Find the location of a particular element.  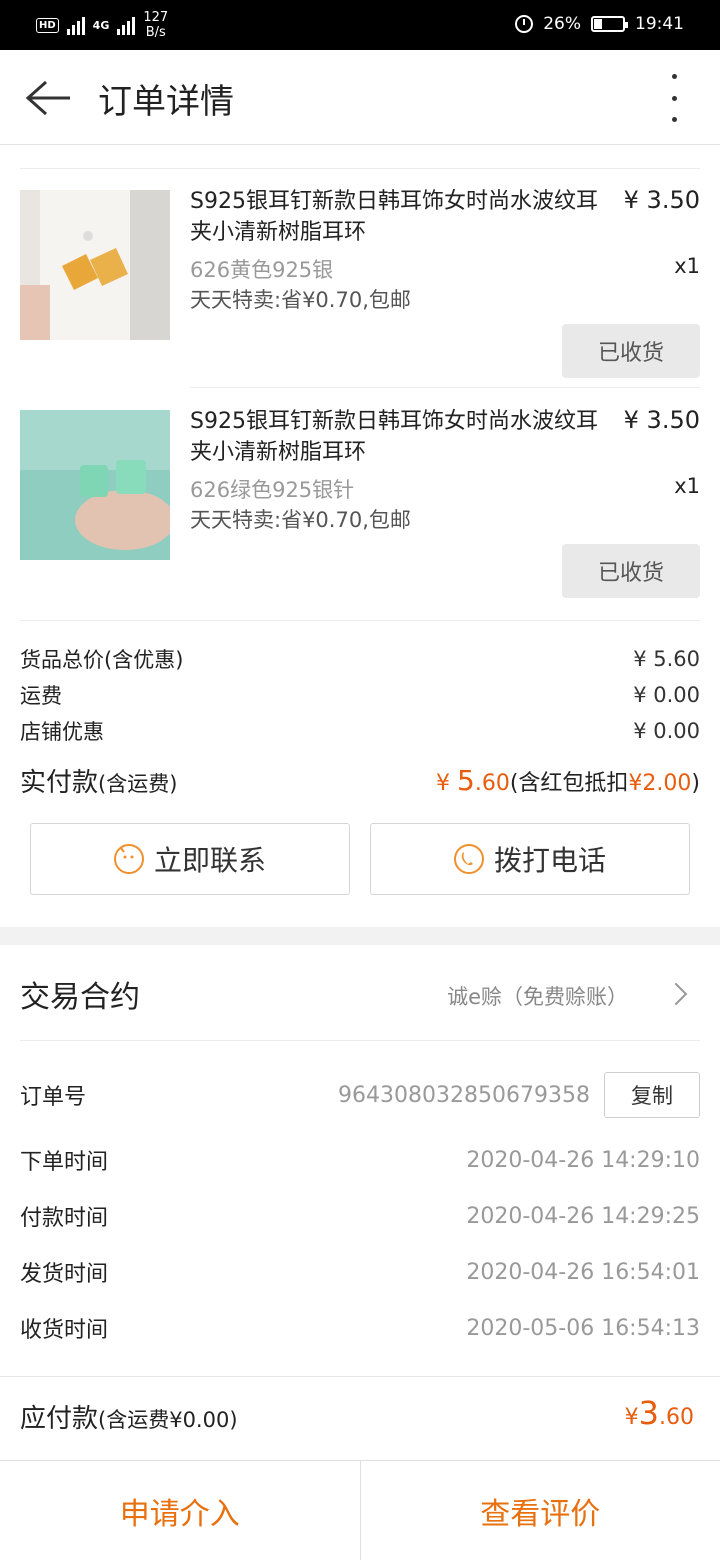

amount-due-label-main: 应付款 is located at coordinates (59, 1419).